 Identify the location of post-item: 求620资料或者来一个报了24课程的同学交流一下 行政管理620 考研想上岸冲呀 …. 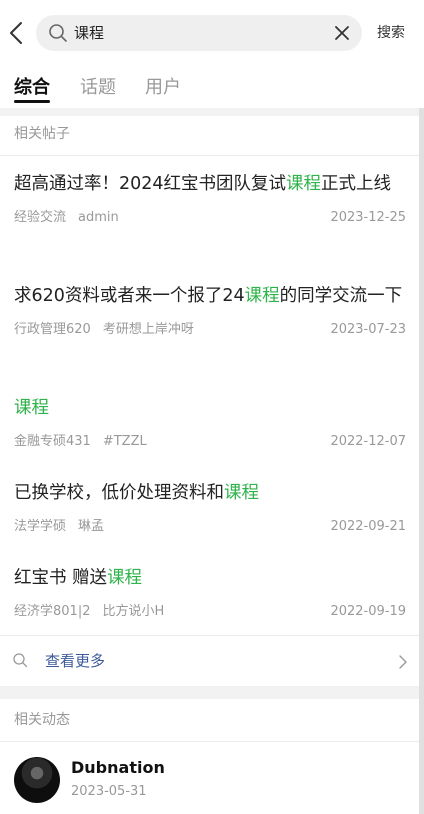
(210, 311).